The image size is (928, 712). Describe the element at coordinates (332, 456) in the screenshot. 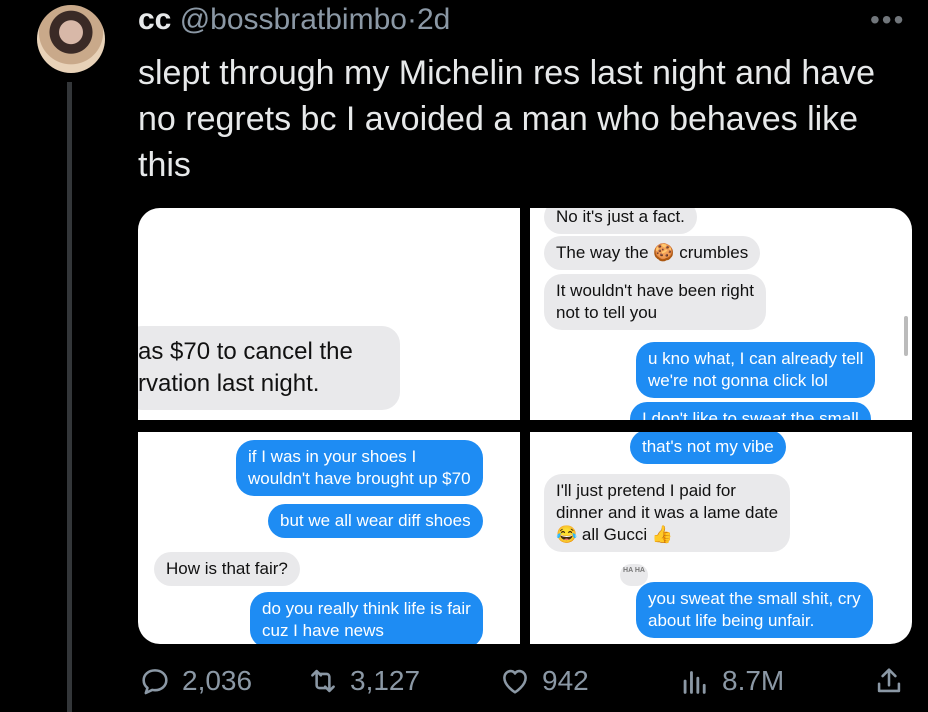

I see `message-text: if I was in your shoes I` at that location.